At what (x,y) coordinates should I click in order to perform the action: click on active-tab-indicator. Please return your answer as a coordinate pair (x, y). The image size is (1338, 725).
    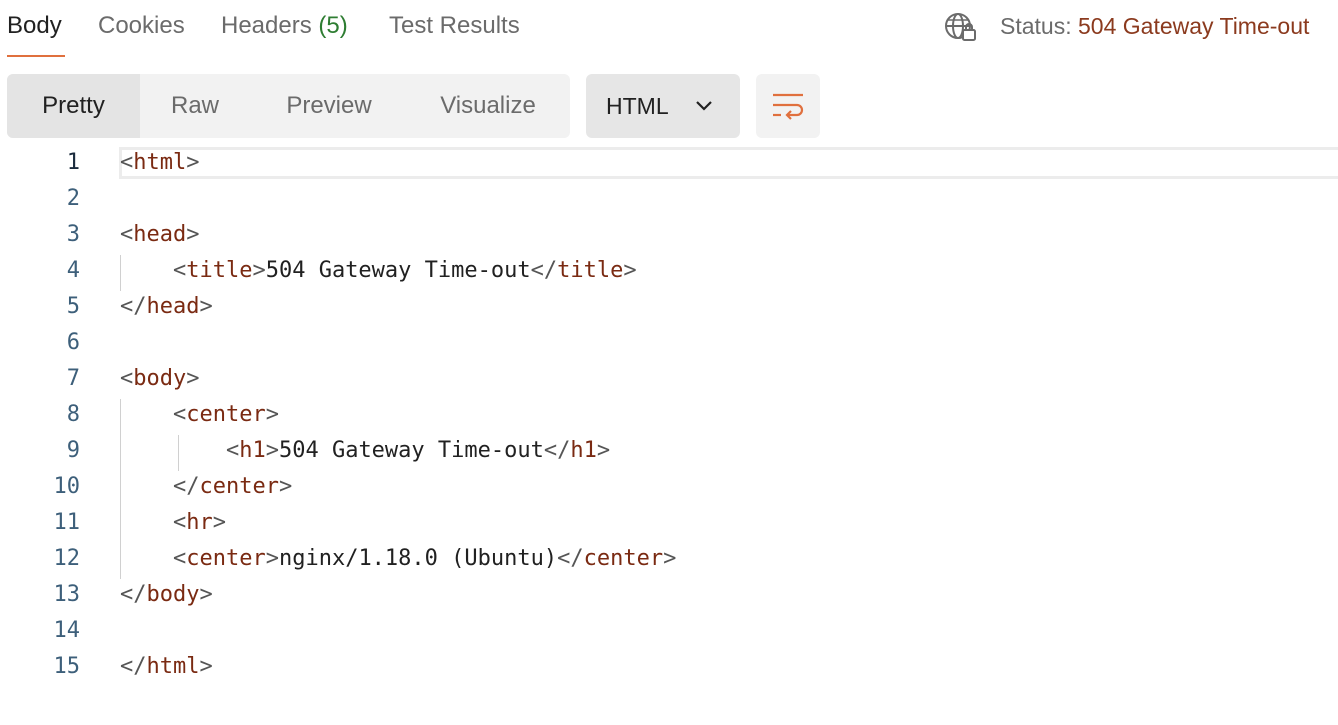
    Looking at the image, I should click on (36, 56).